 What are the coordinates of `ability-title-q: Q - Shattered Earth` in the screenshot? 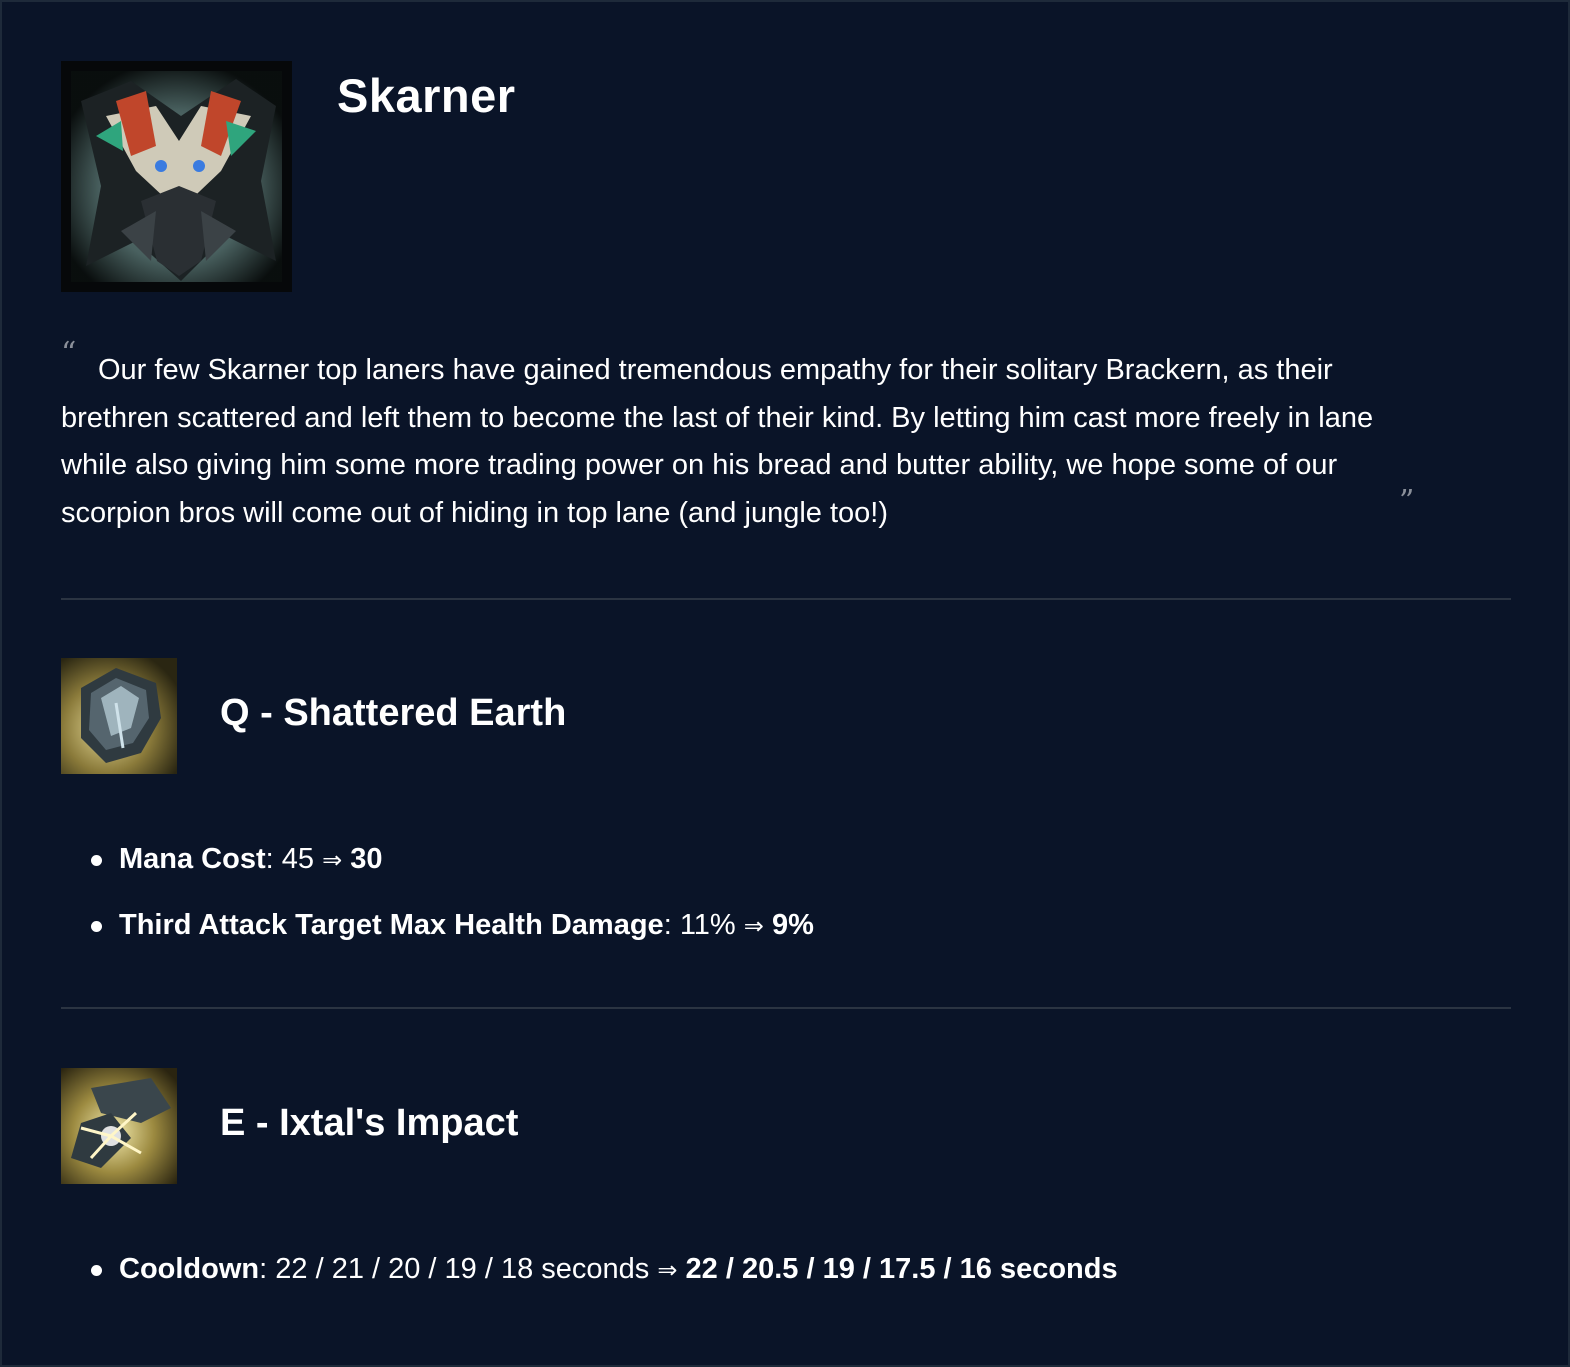 It's located at (393, 713).